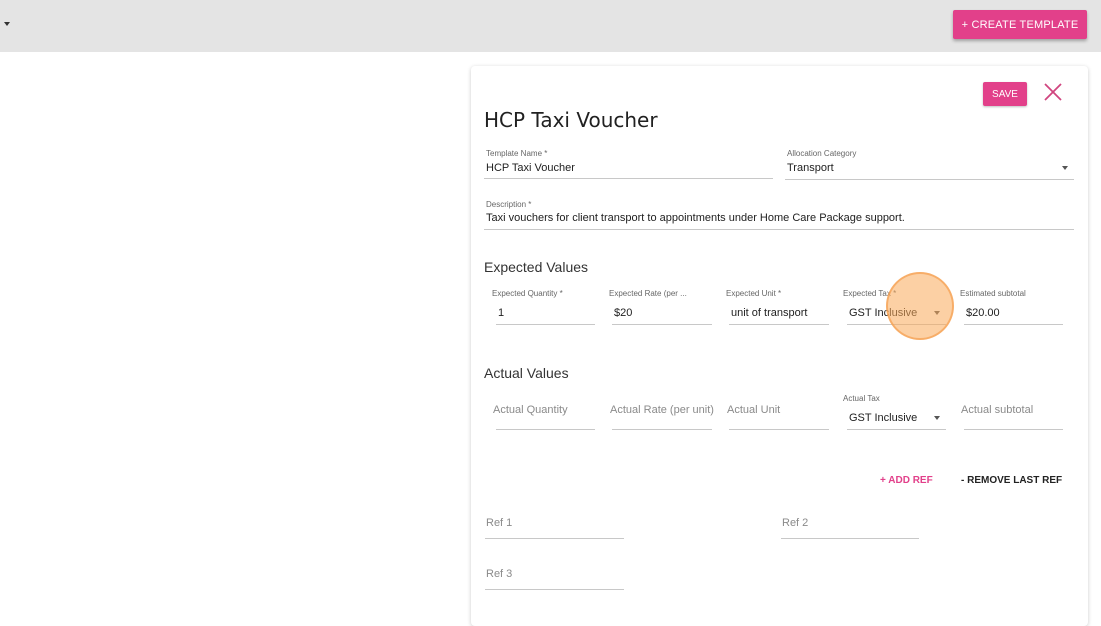 The height and width of the screenshot is (626, 1101). What do you see at coordinates (499, 523) in the screenshot?
I see `ref1-placeholder: Ref 1` at bounding box center [499, 523].